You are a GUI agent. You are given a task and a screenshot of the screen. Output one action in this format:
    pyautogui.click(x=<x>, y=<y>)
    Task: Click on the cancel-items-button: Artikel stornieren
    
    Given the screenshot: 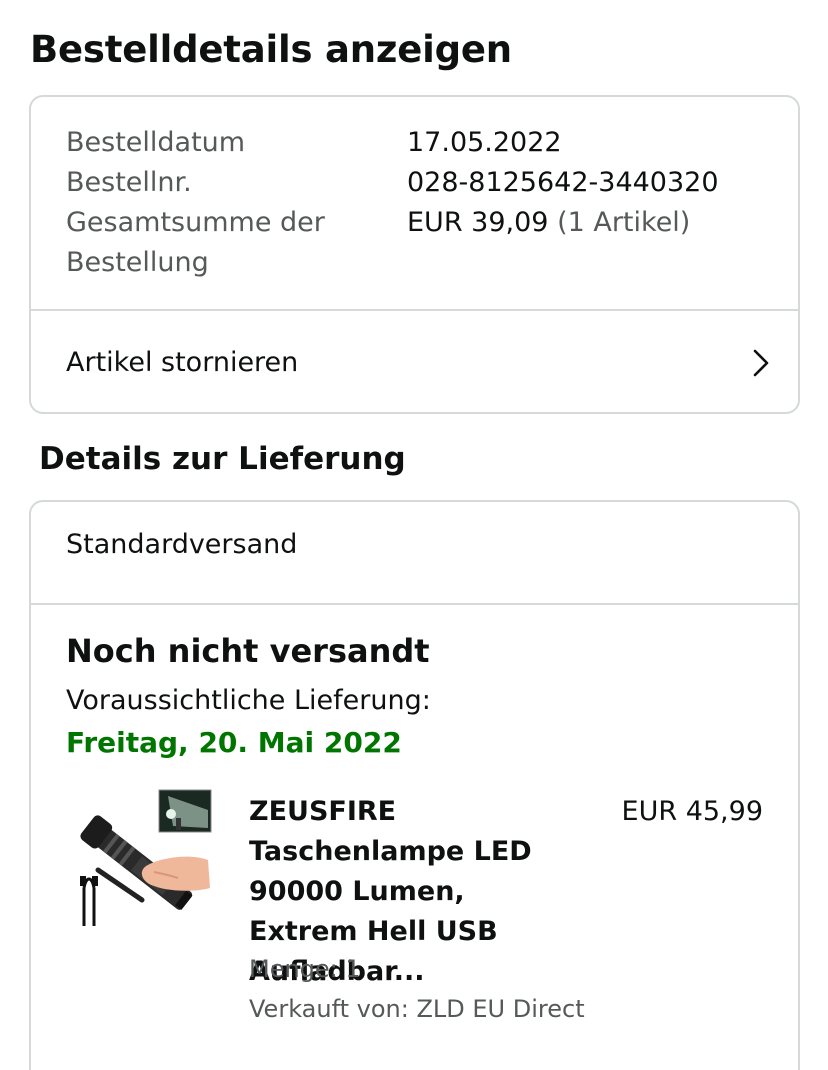 What is the action you would take?
    pyautogui.click(x=414, y=362)
    